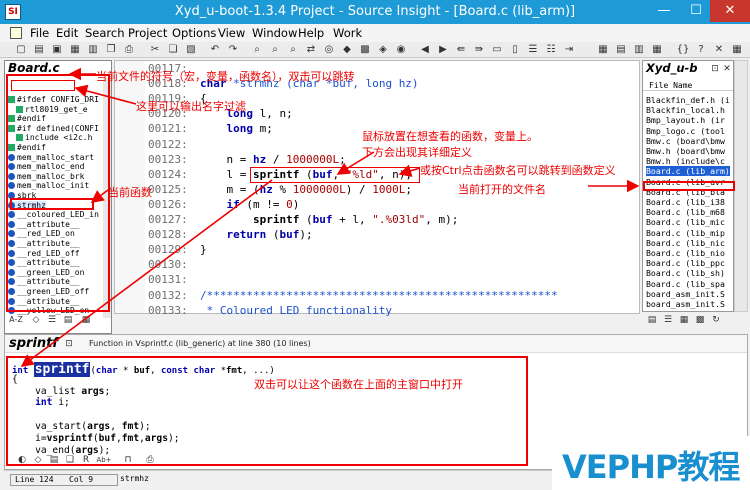 The image size is (750, 490). I want to click on project-list-icon: ☰, so click(668, 320).